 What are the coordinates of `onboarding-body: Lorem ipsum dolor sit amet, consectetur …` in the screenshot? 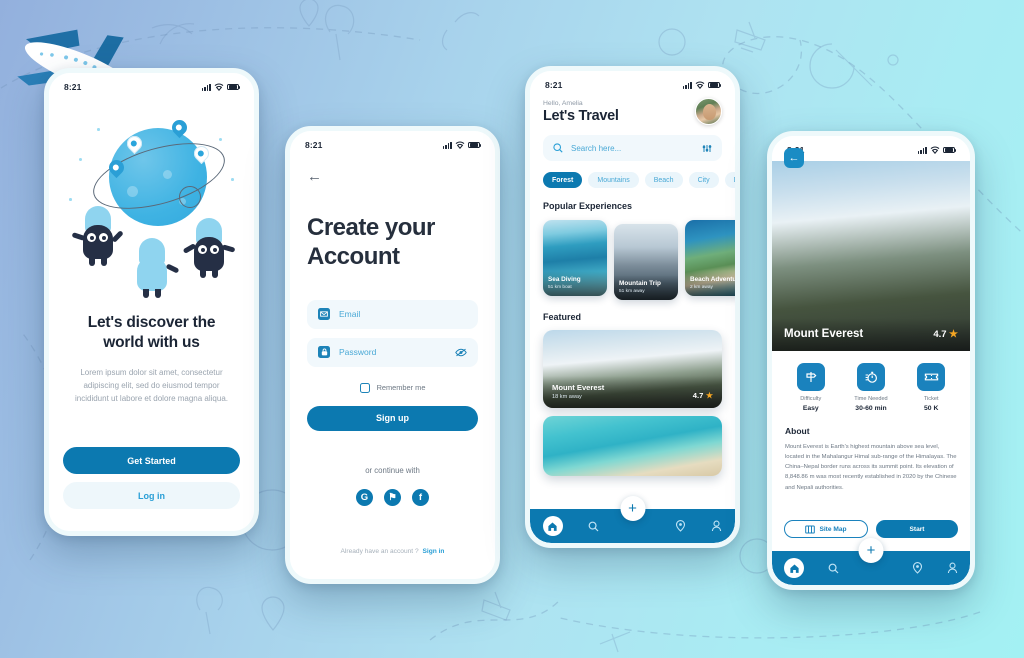 It's located at (151, 385).